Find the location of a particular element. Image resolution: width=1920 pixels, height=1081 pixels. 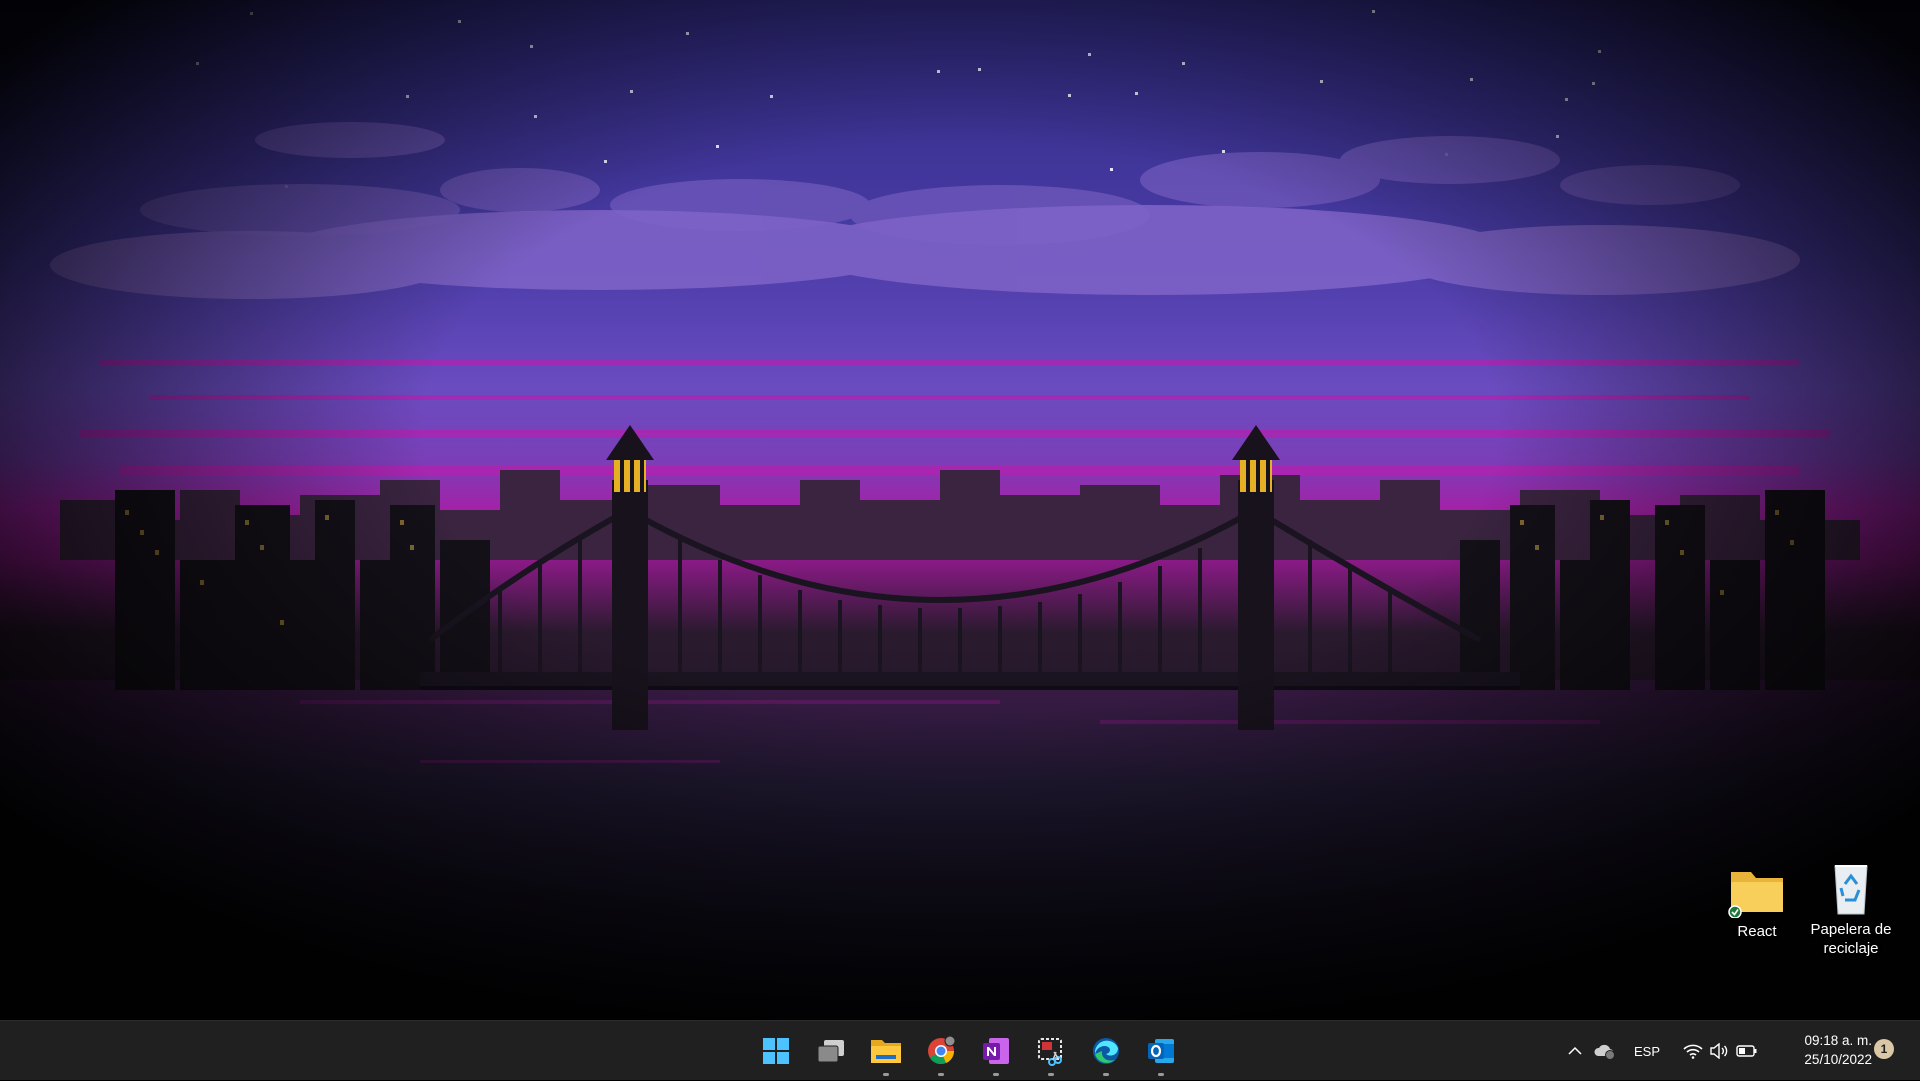

chrome-icon is located at coordinates (941, 1050).